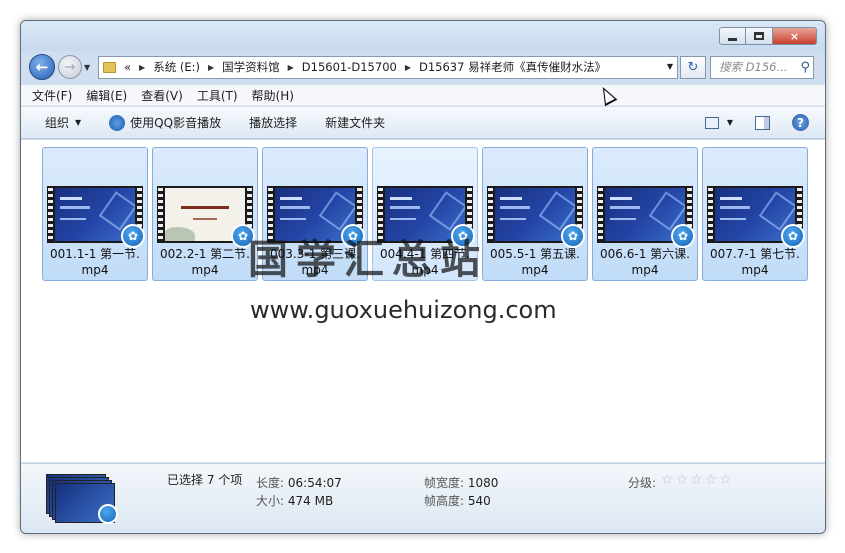 The image size is (845, 553). What do you see at coordinates (645, 214) in the screenshot?
I see `file-item: ✿ 006.6-1 第六课. mp4` at bounding box center [645, 214].